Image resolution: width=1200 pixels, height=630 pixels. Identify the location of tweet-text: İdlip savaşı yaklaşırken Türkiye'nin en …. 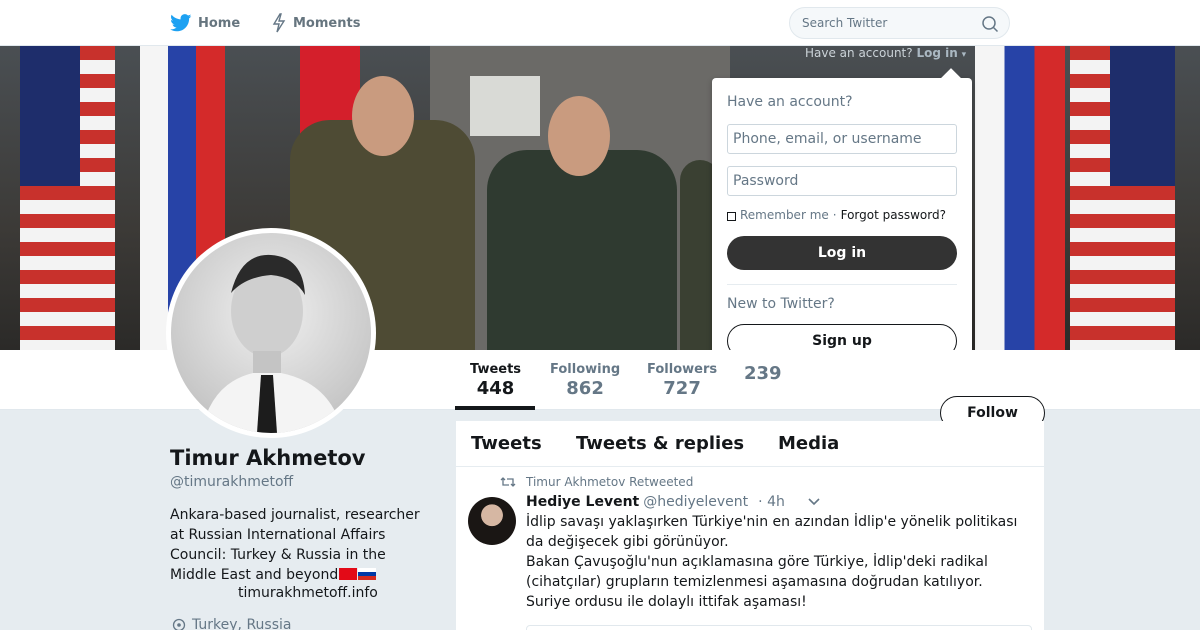
(776, 562).